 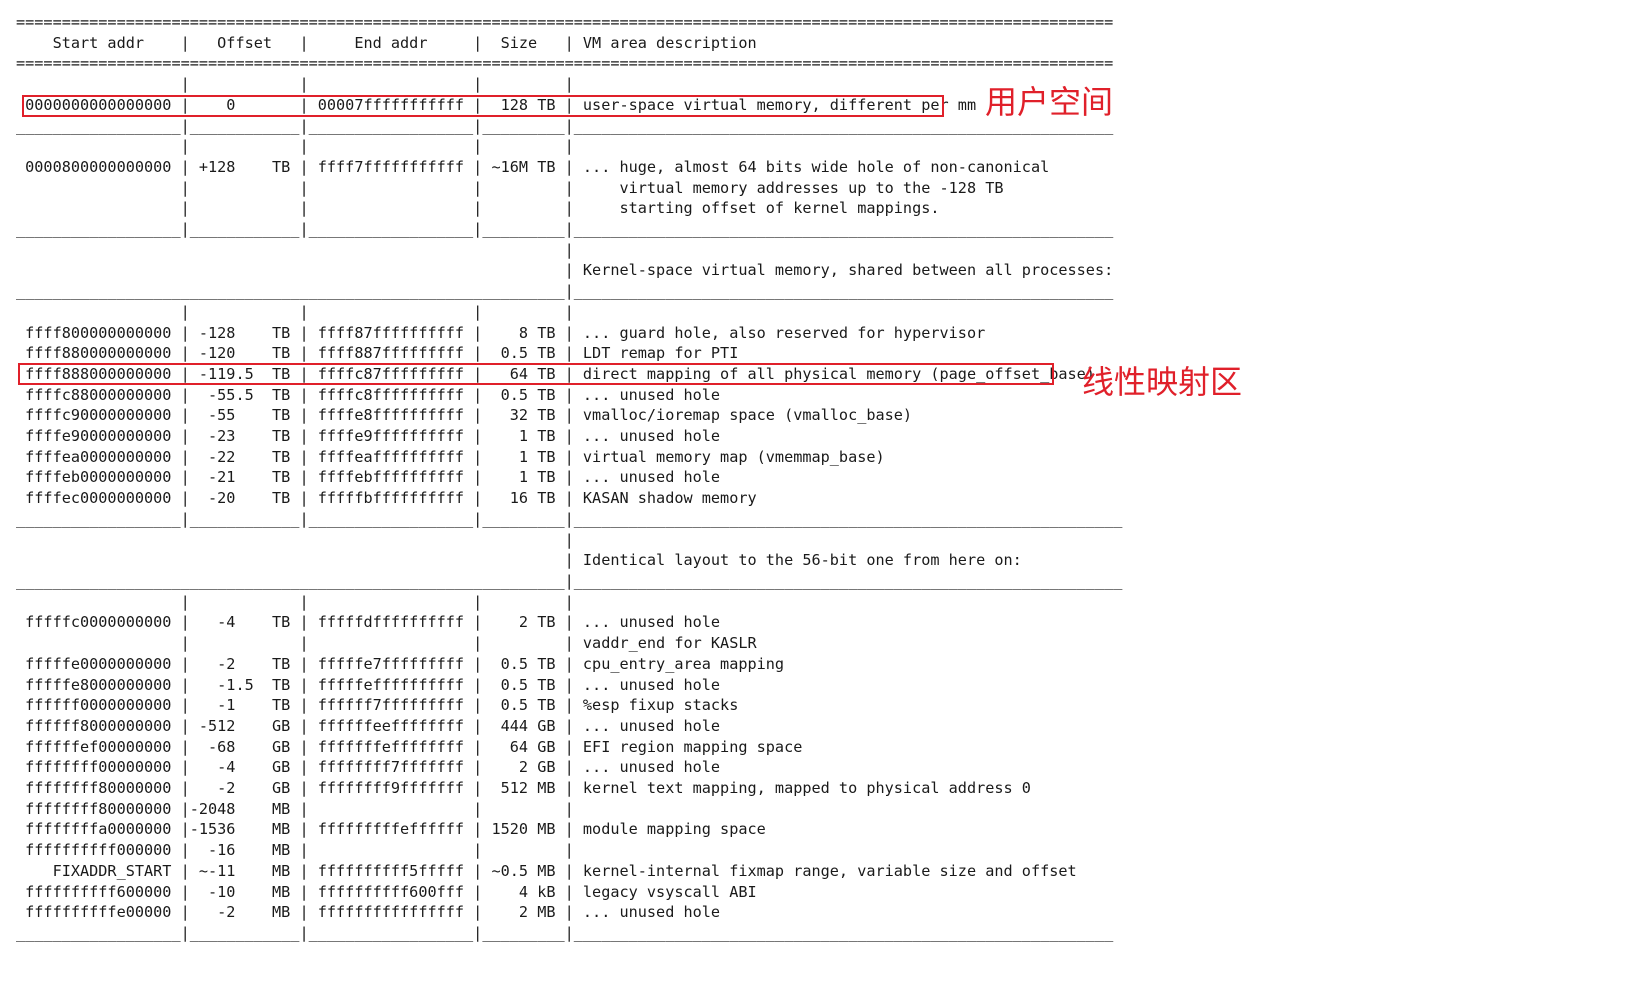 What do you see at coordinates (536, 374) in the screenshot?
I see `linear-mapping-highlight-box` at bounding box center [536, 374].